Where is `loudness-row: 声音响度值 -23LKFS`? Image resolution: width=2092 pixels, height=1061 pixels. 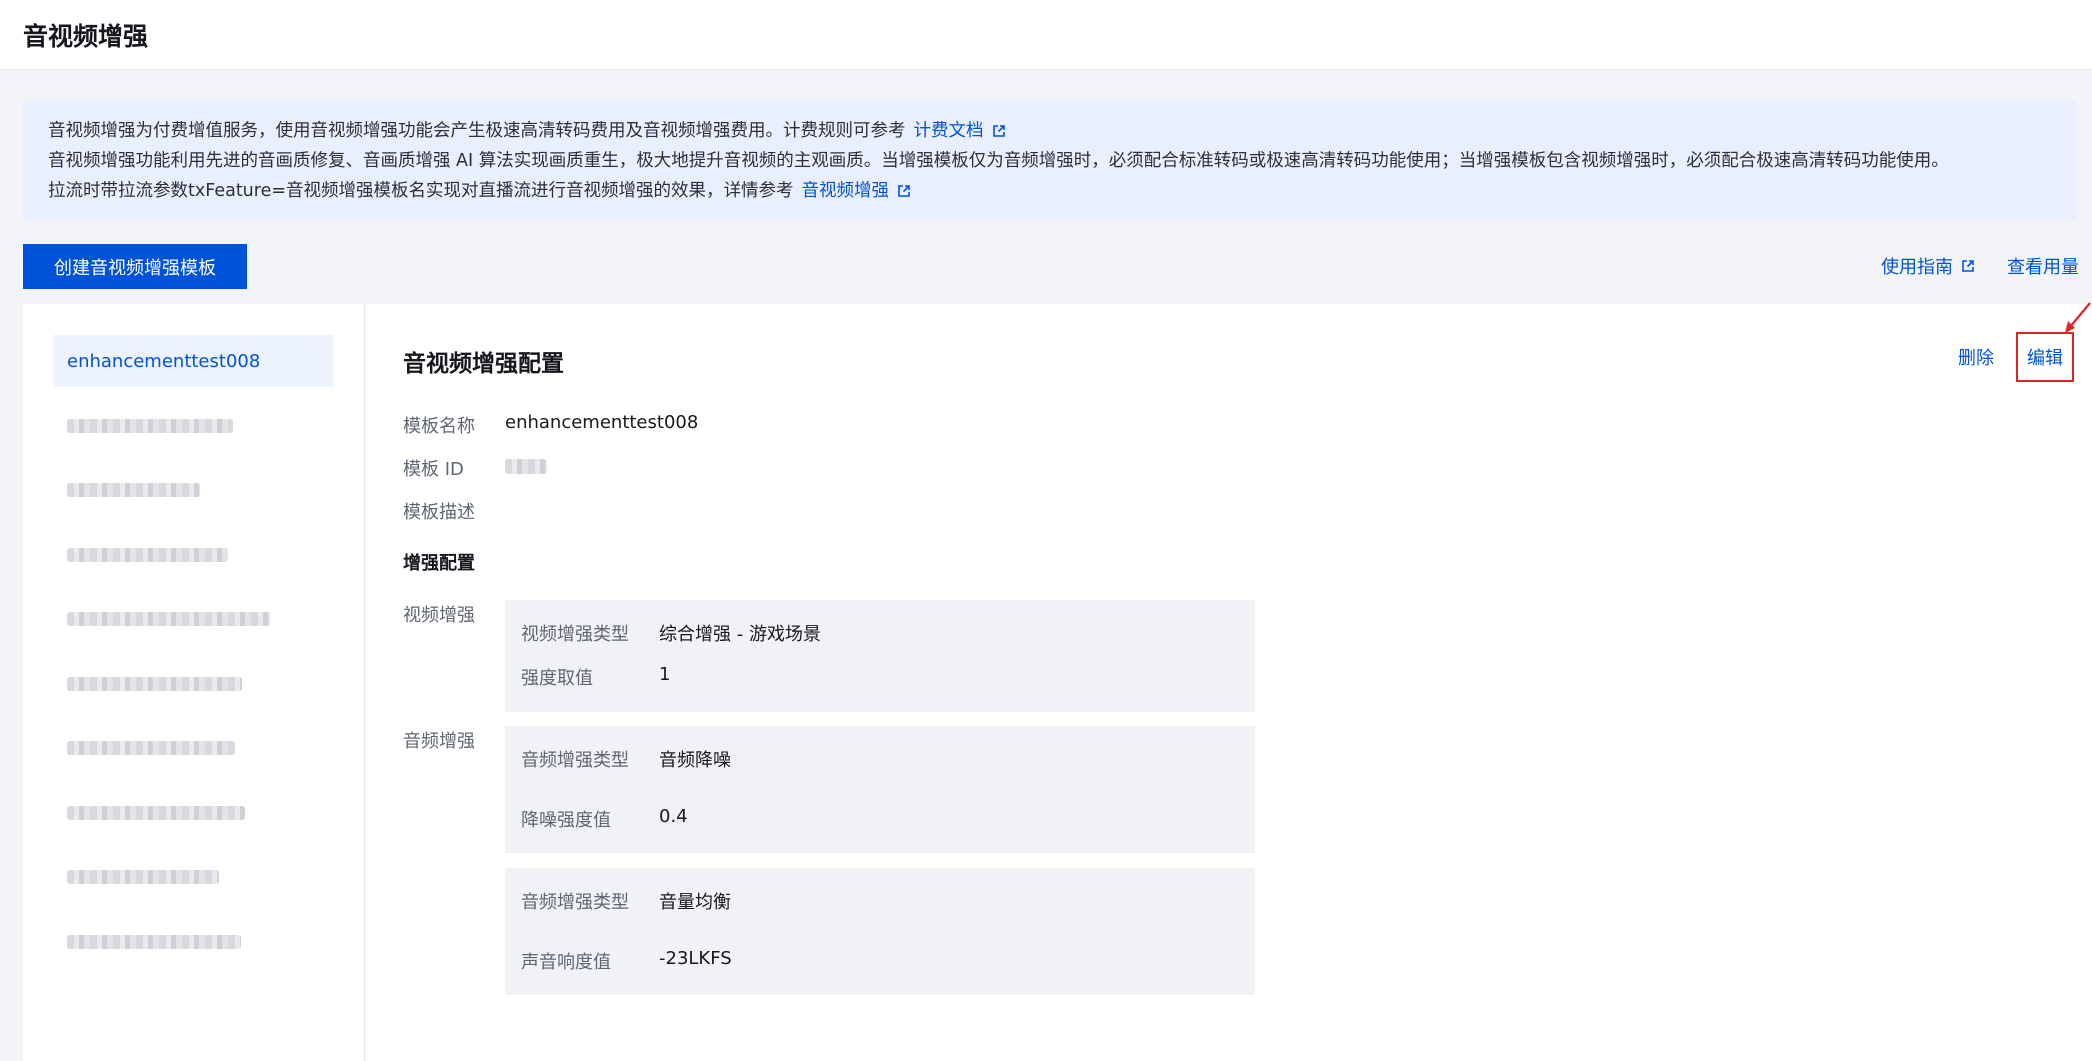
loudness-row: 声音响度值 -23LKFS is located at coordinates (626, 961).